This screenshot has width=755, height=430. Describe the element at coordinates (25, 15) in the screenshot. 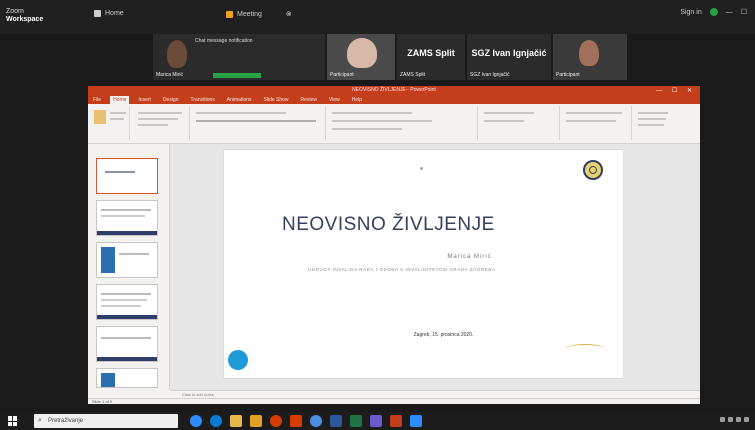

I see `zoom-app-name: Zoom Workspace` at that location.